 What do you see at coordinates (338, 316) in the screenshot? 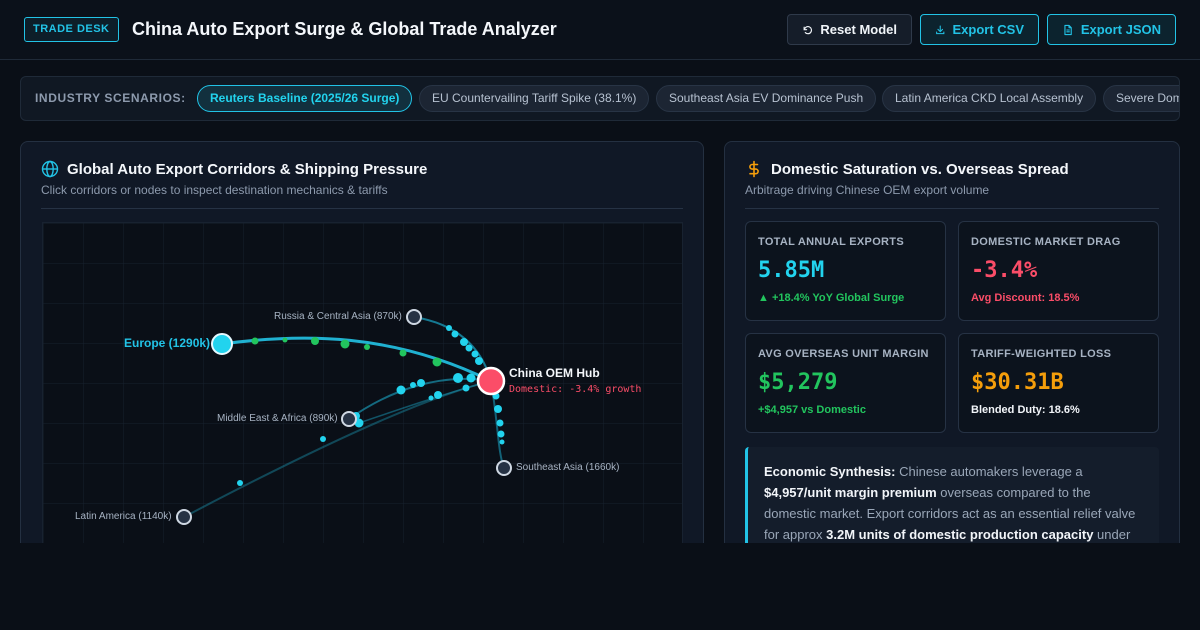
I see `label-russia: Russia & Central Asia (870k)` at bounding box center [338, 316].